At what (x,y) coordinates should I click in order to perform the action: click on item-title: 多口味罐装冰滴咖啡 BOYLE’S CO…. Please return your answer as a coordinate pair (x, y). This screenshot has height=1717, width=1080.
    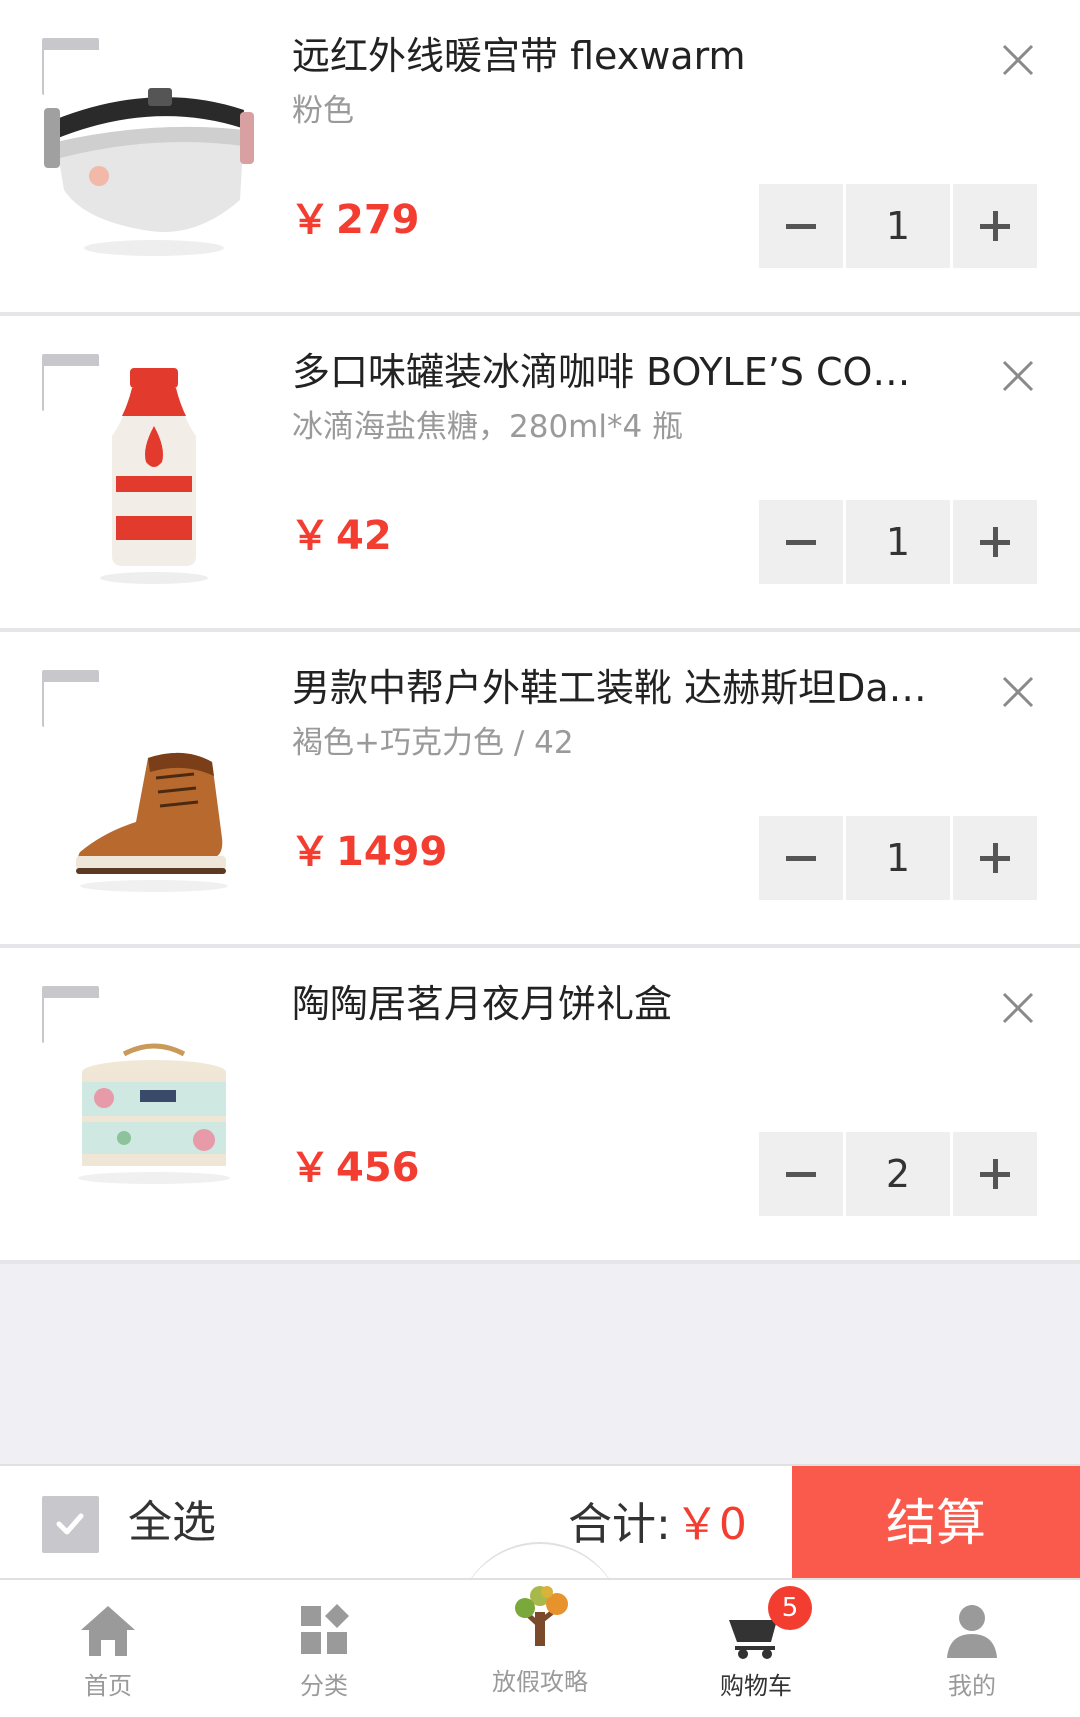
    Looking at the image, I should click on (626, 372).